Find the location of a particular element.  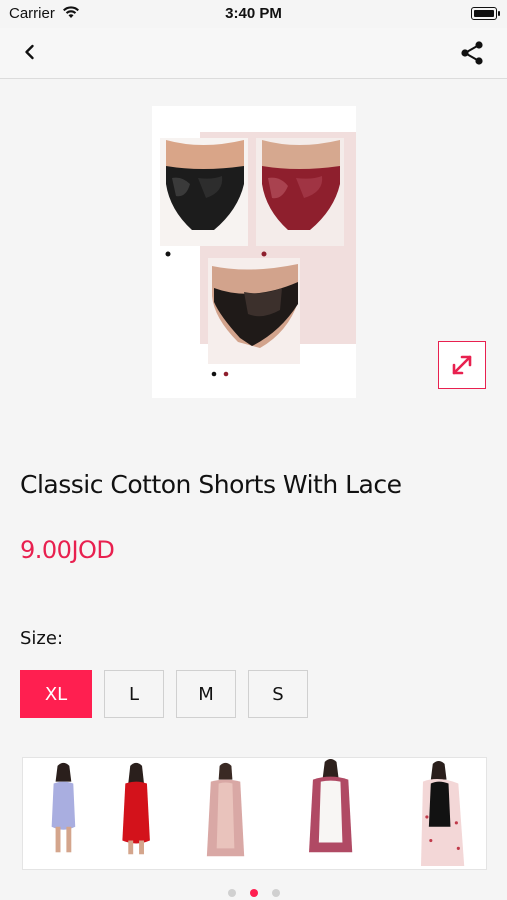

size-option-m: M is located at coordinates (206, 694).